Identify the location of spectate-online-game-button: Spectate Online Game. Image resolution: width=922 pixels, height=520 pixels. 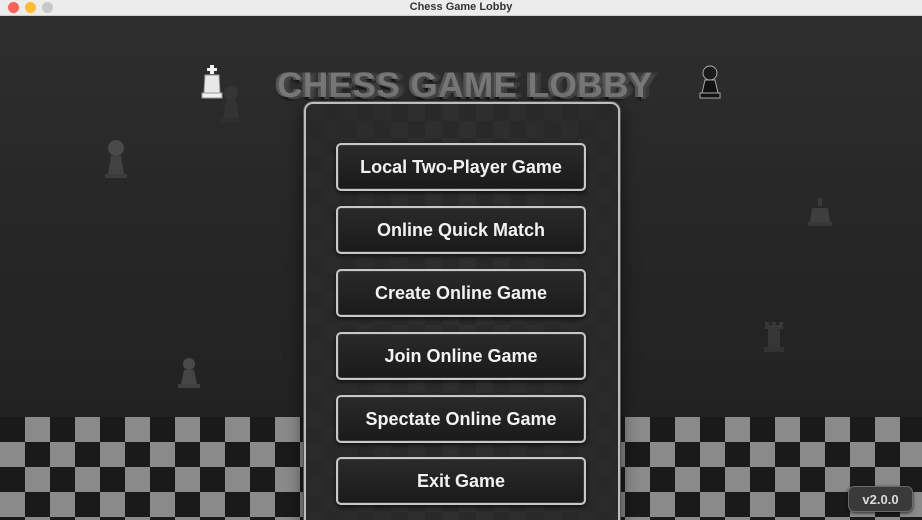
(461, 419).